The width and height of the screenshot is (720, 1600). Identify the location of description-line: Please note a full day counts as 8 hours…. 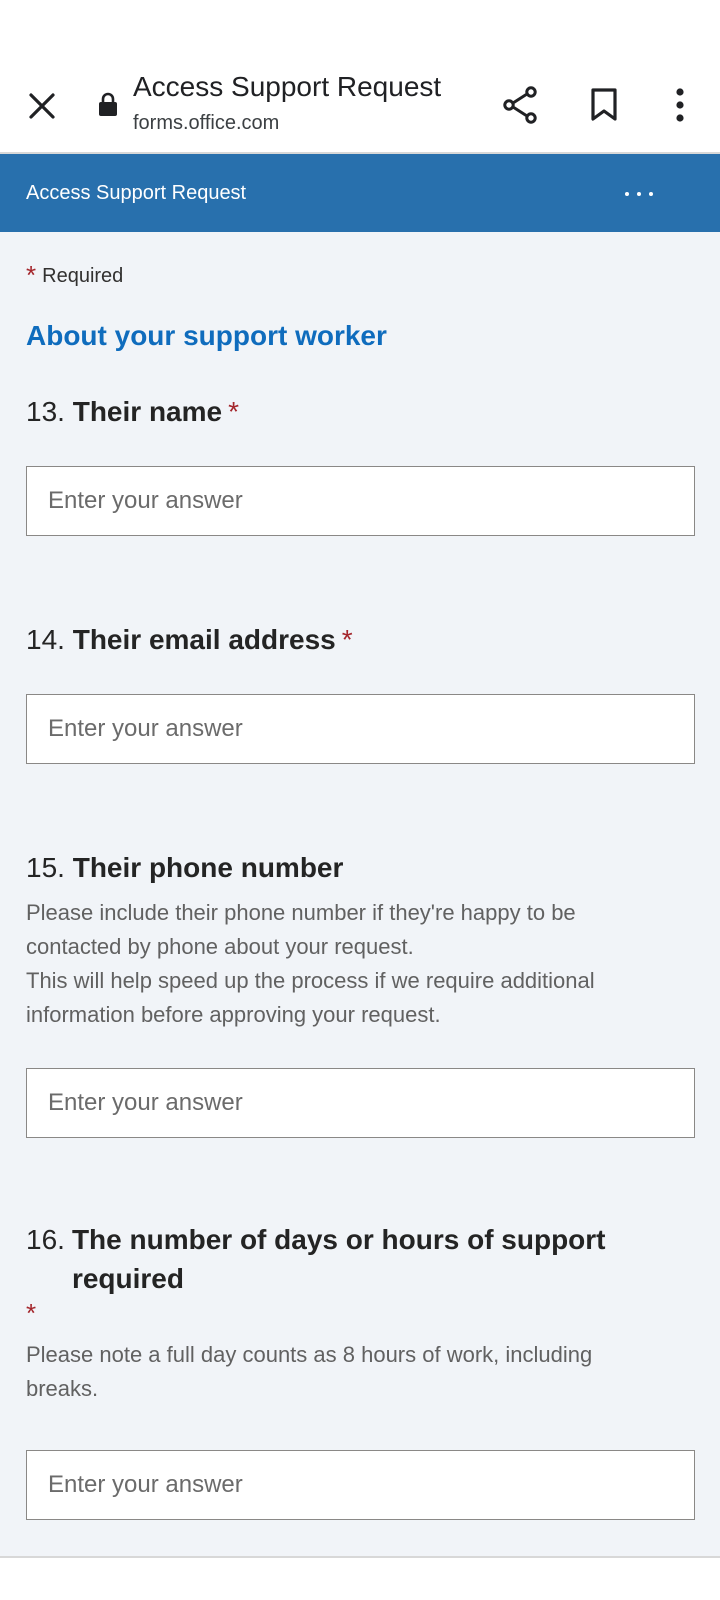
(309, 1354).